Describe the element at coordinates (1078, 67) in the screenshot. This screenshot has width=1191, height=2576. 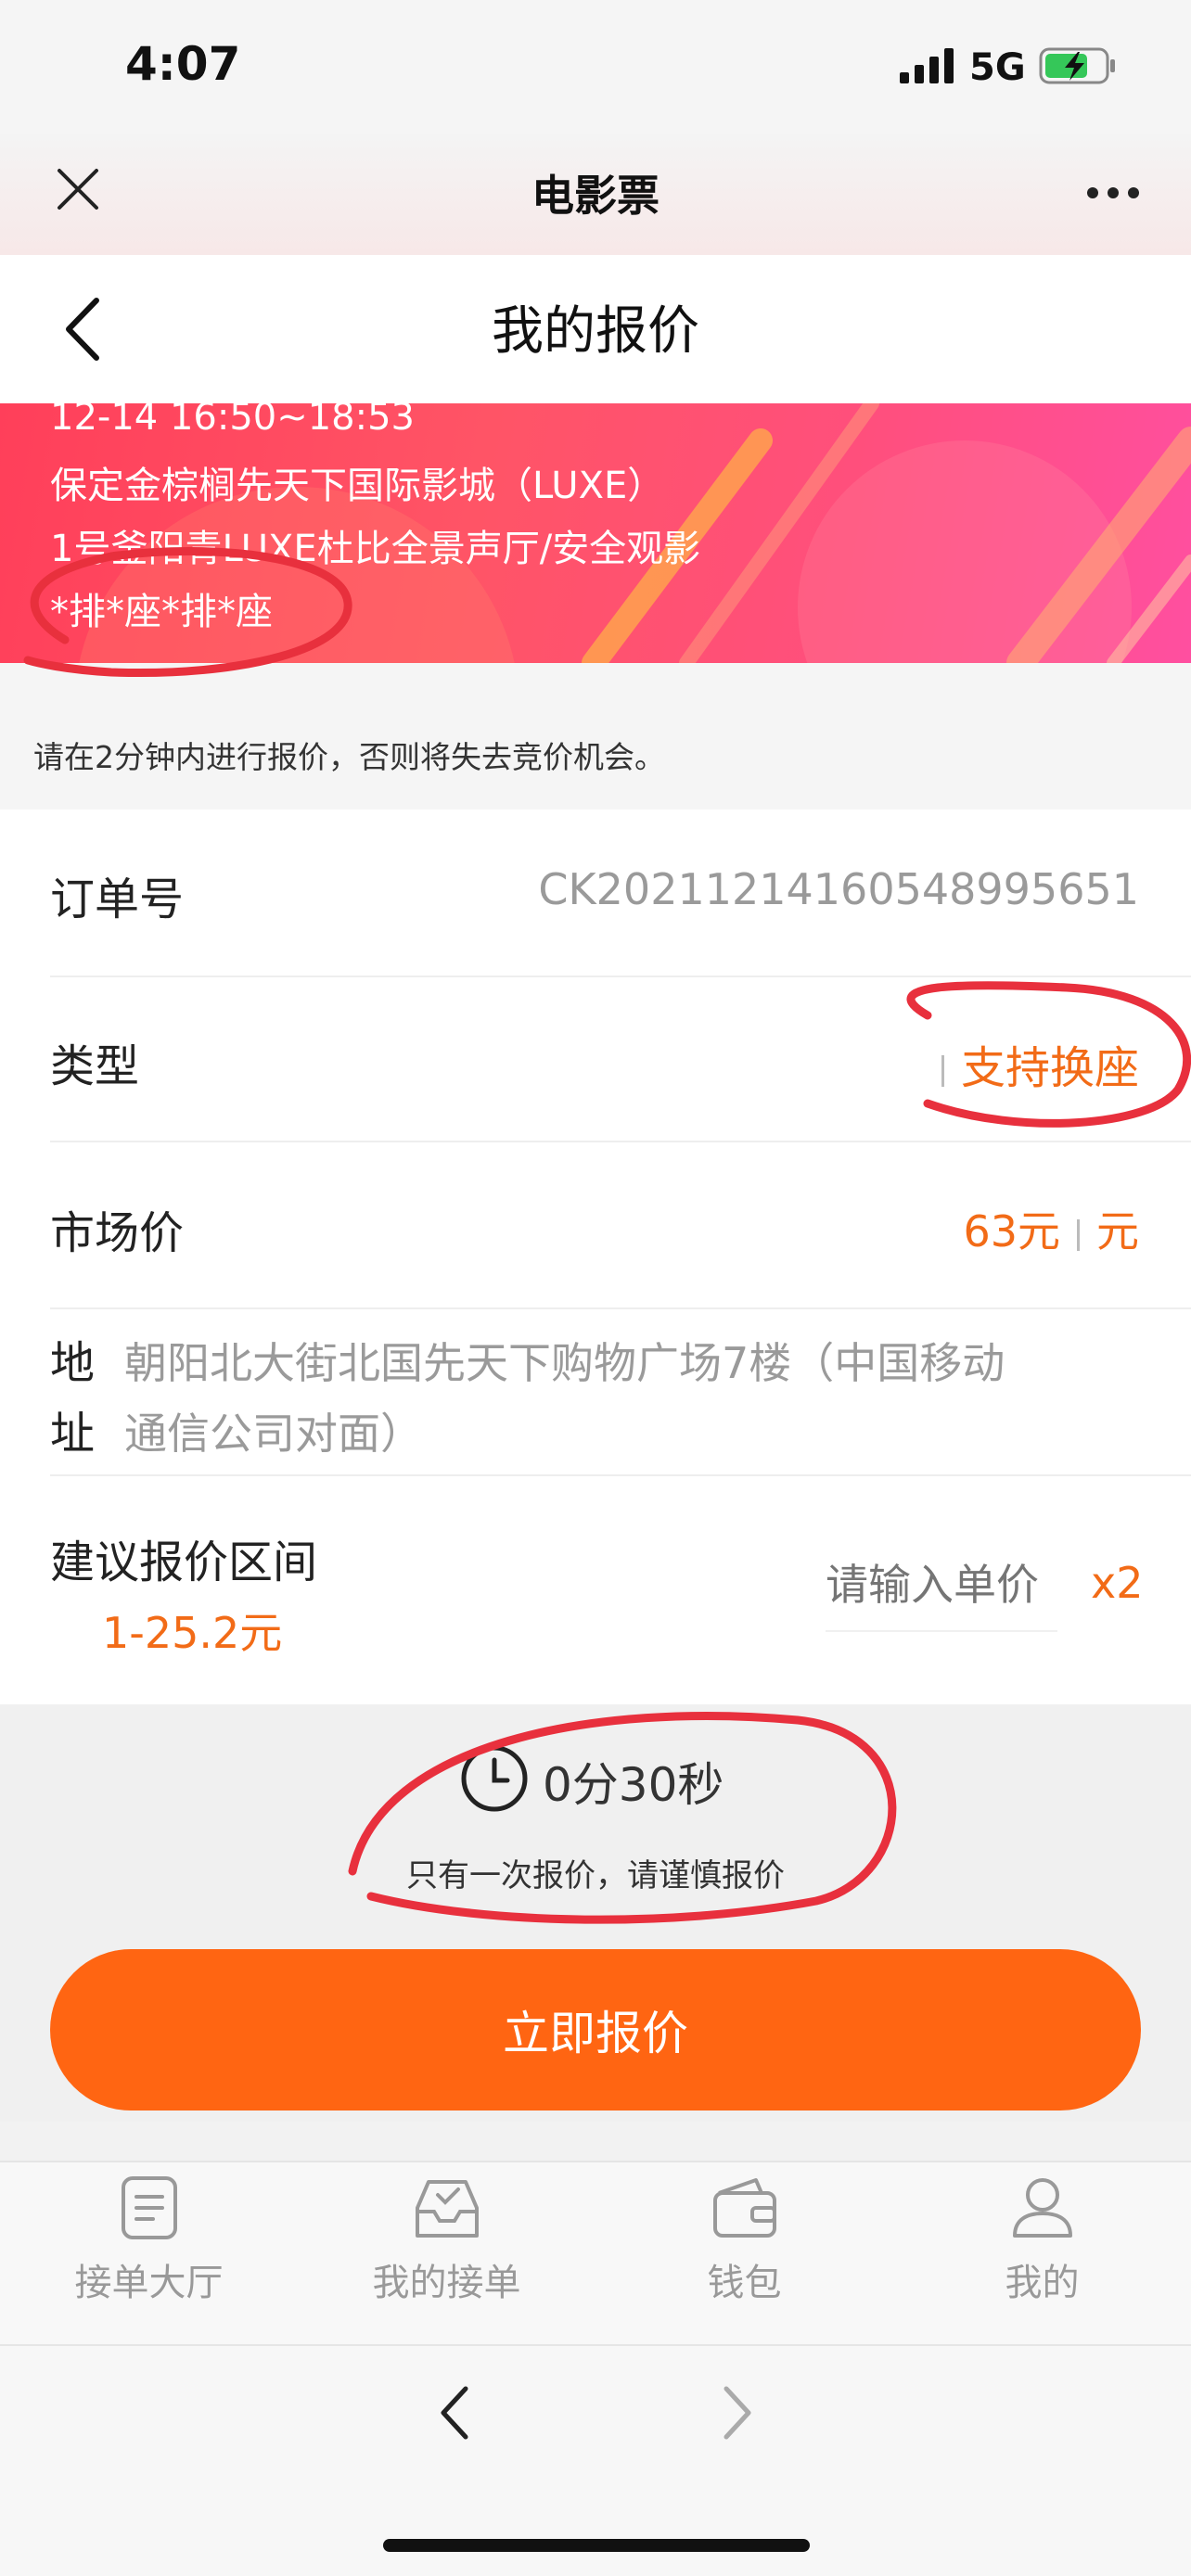
I see `battery-icon` at that location.